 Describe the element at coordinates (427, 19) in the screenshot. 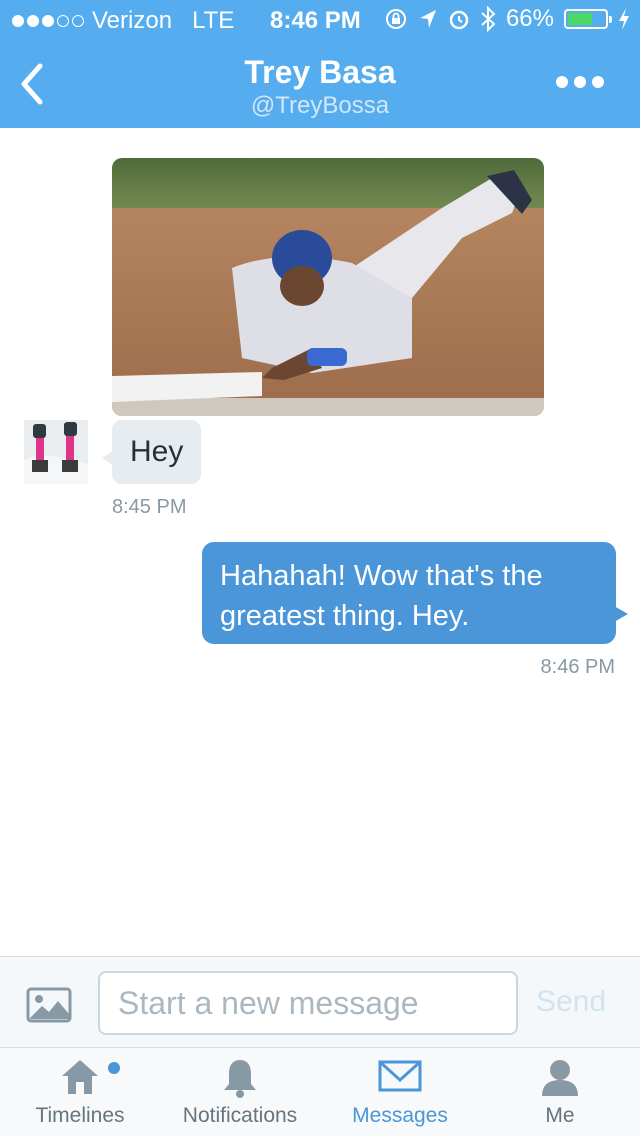

I see `location-arrow-icon` at that location.